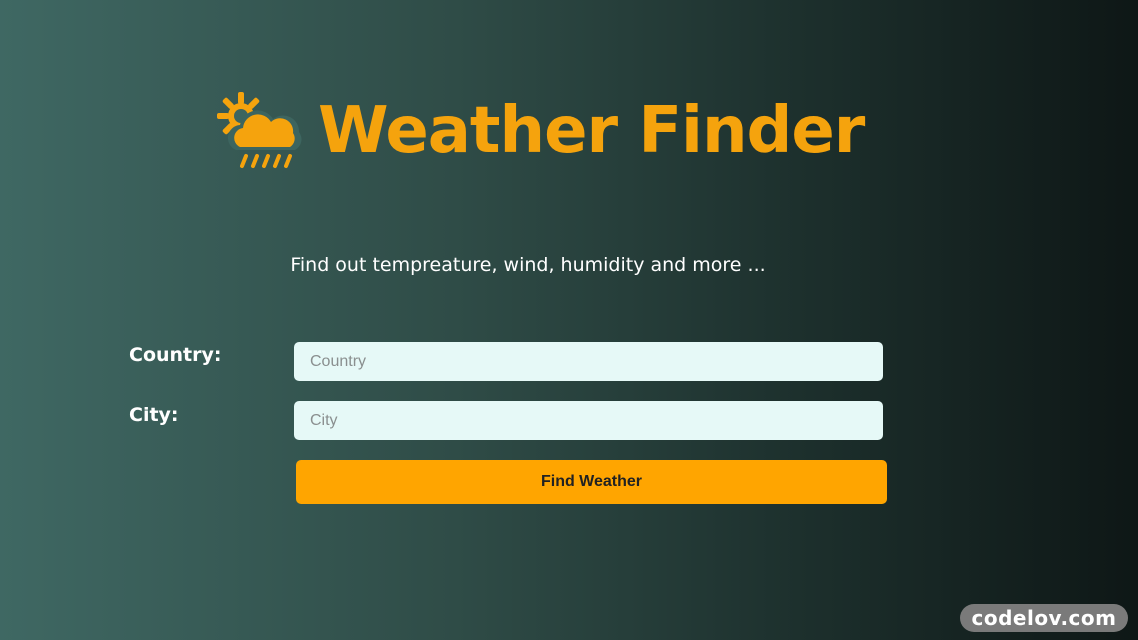  What do you see at coordinates (591, 131) in the screenshot?
I see `page-title: Weather Finder` at bounding box center [591, 131].